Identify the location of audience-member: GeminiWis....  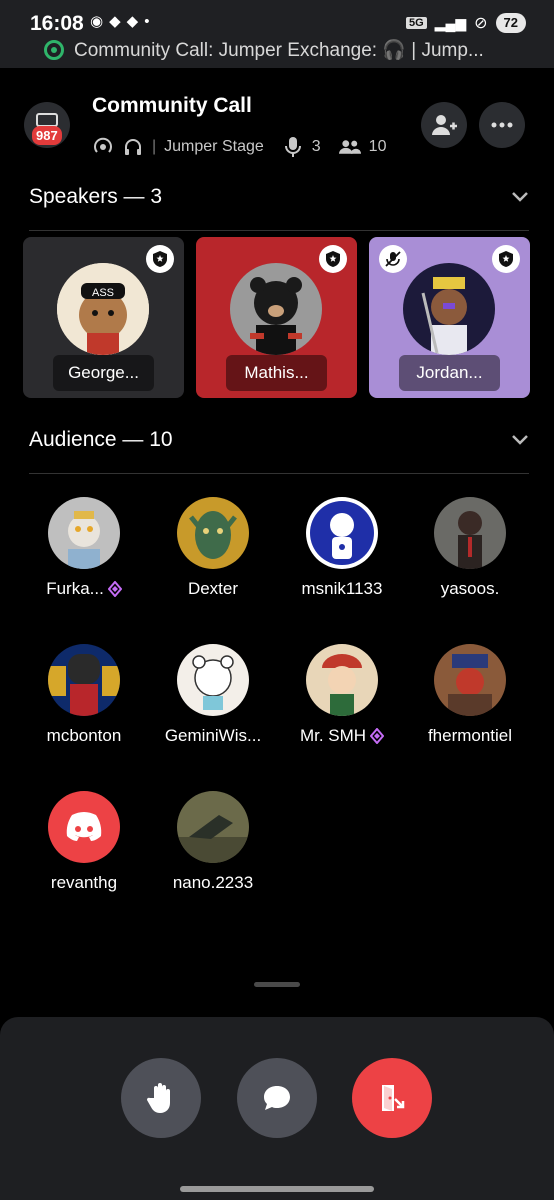
(213, 695).